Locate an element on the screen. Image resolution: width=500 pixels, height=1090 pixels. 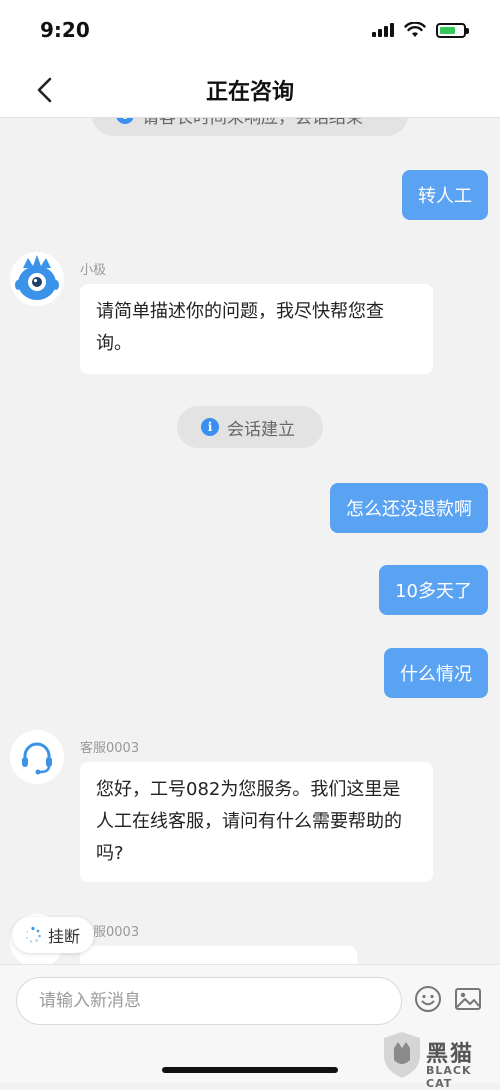
bot-avatar is located at coordinates (37, 279).